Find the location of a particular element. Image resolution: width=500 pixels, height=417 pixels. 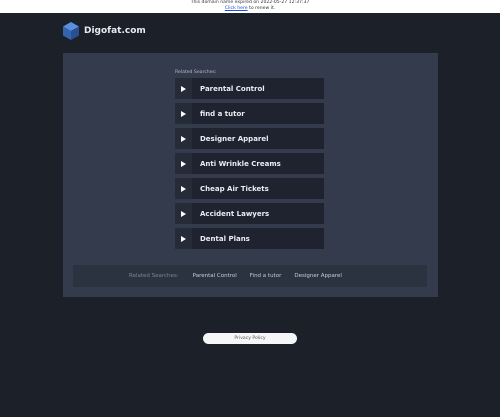

cube-icon is located at coordinates (71, 31).